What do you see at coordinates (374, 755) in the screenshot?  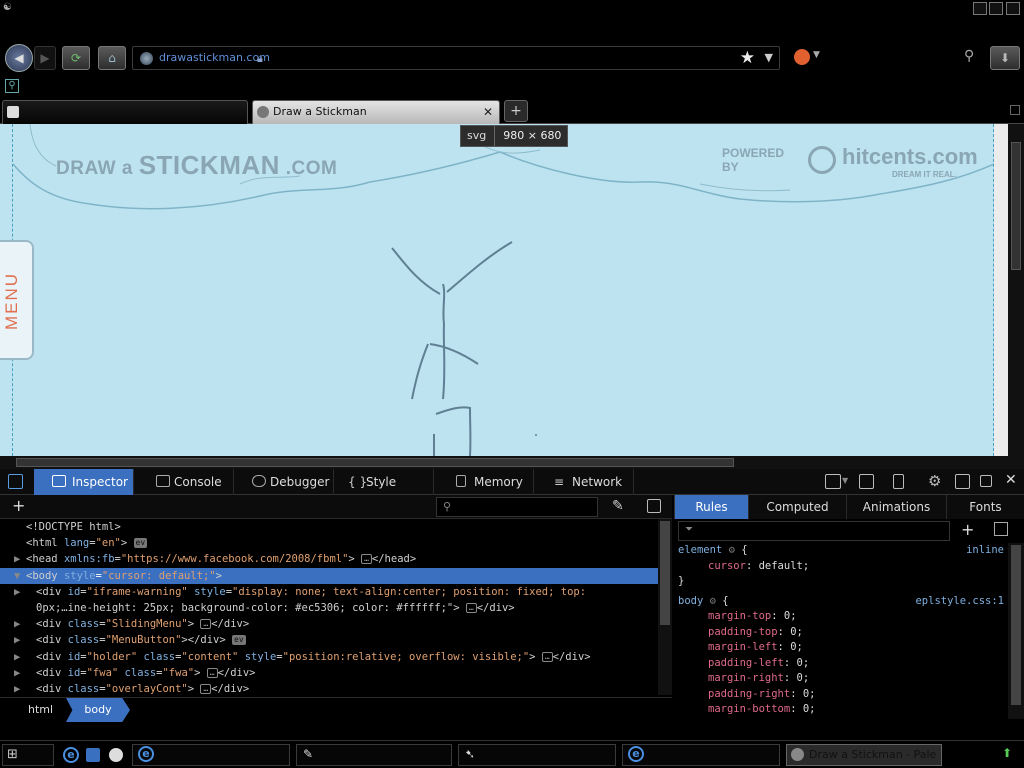 I see `taskbar-window: ✎` at bounding box center [374, 755].